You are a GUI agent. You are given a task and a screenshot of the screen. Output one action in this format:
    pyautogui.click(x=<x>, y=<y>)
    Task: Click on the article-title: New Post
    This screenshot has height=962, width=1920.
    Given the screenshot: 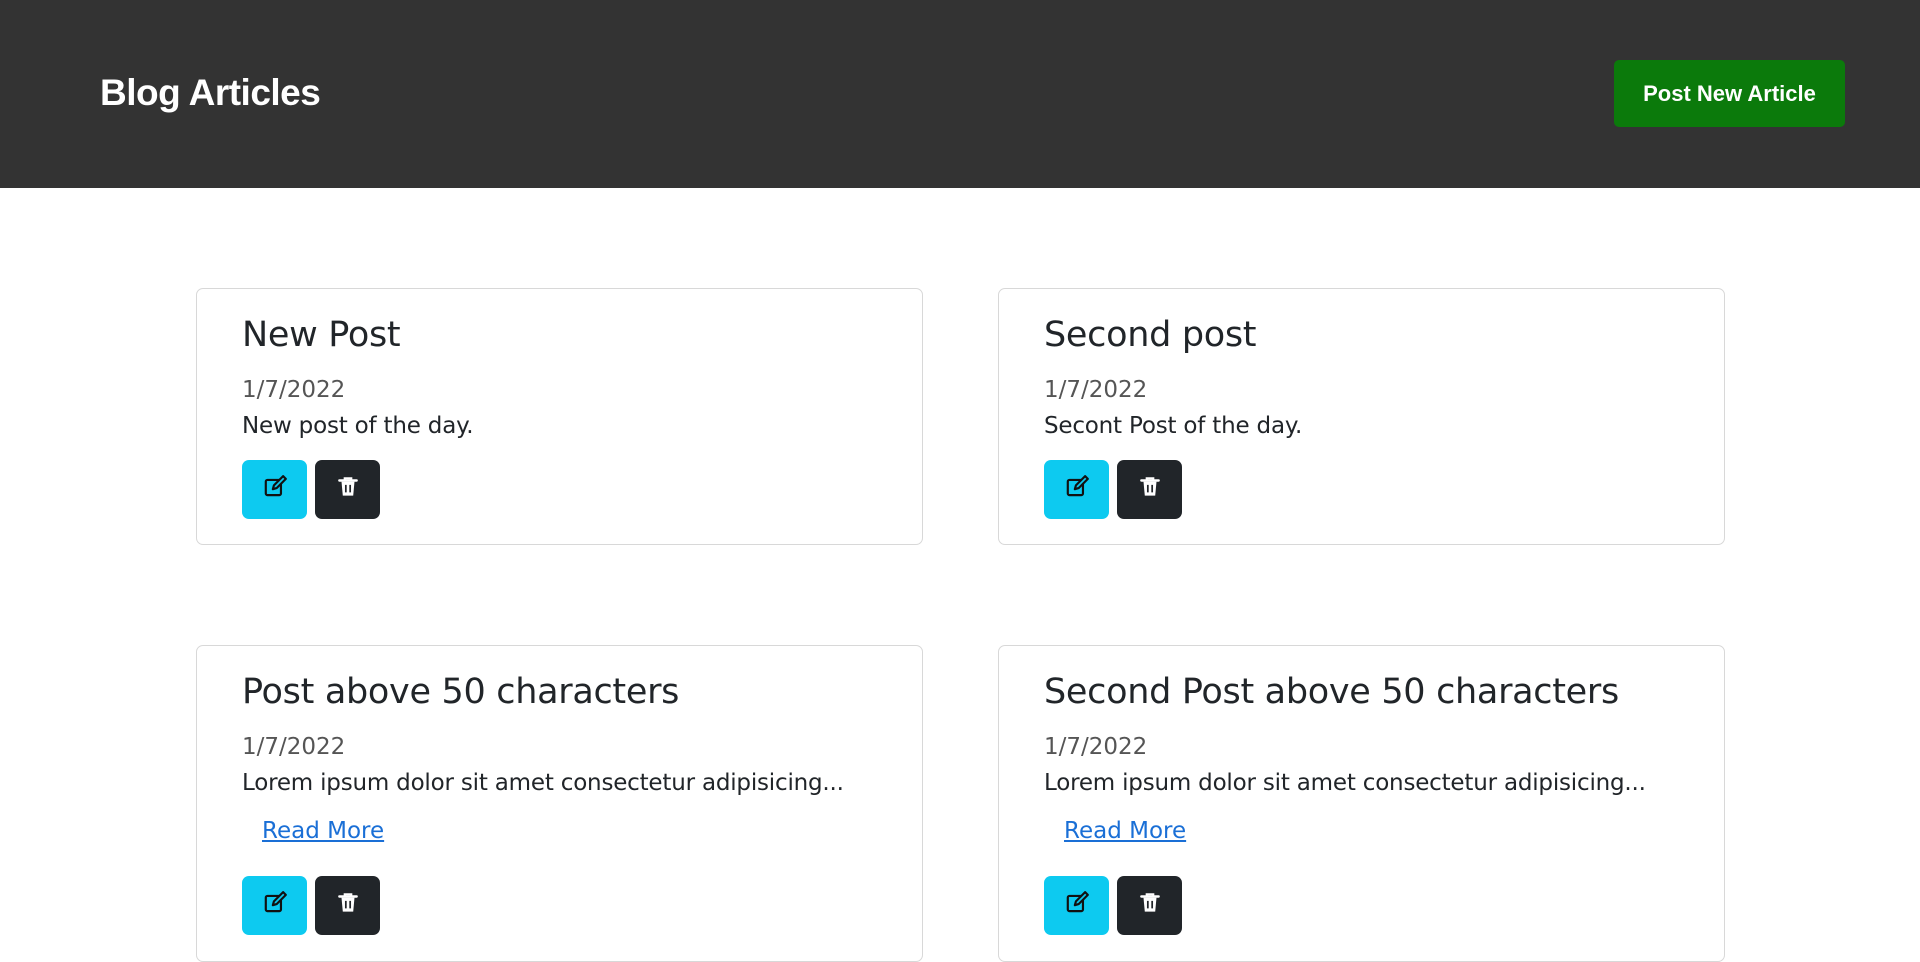 What is the action you would take?
    pyautogui.click(x=321, y=335)
    